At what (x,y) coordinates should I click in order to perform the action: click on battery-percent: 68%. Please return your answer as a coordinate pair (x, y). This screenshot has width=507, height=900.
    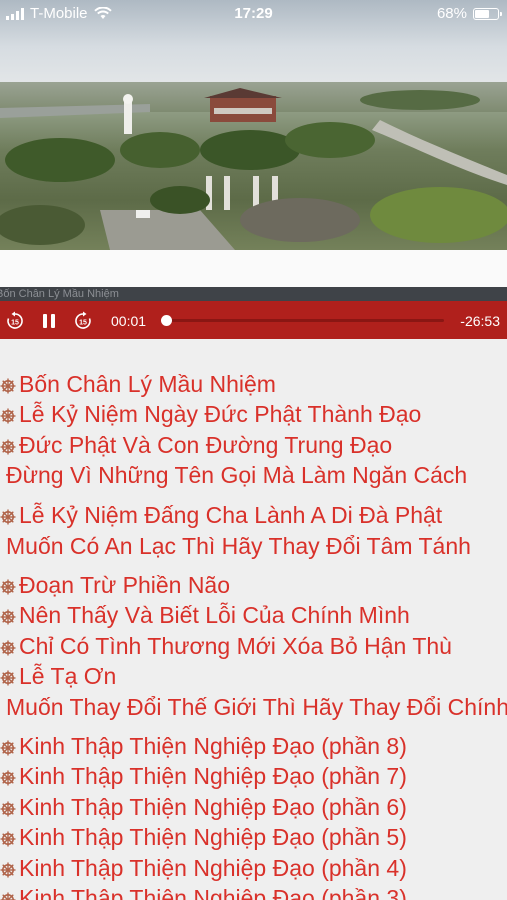
    Looking at the image, I should click on (451, 13).